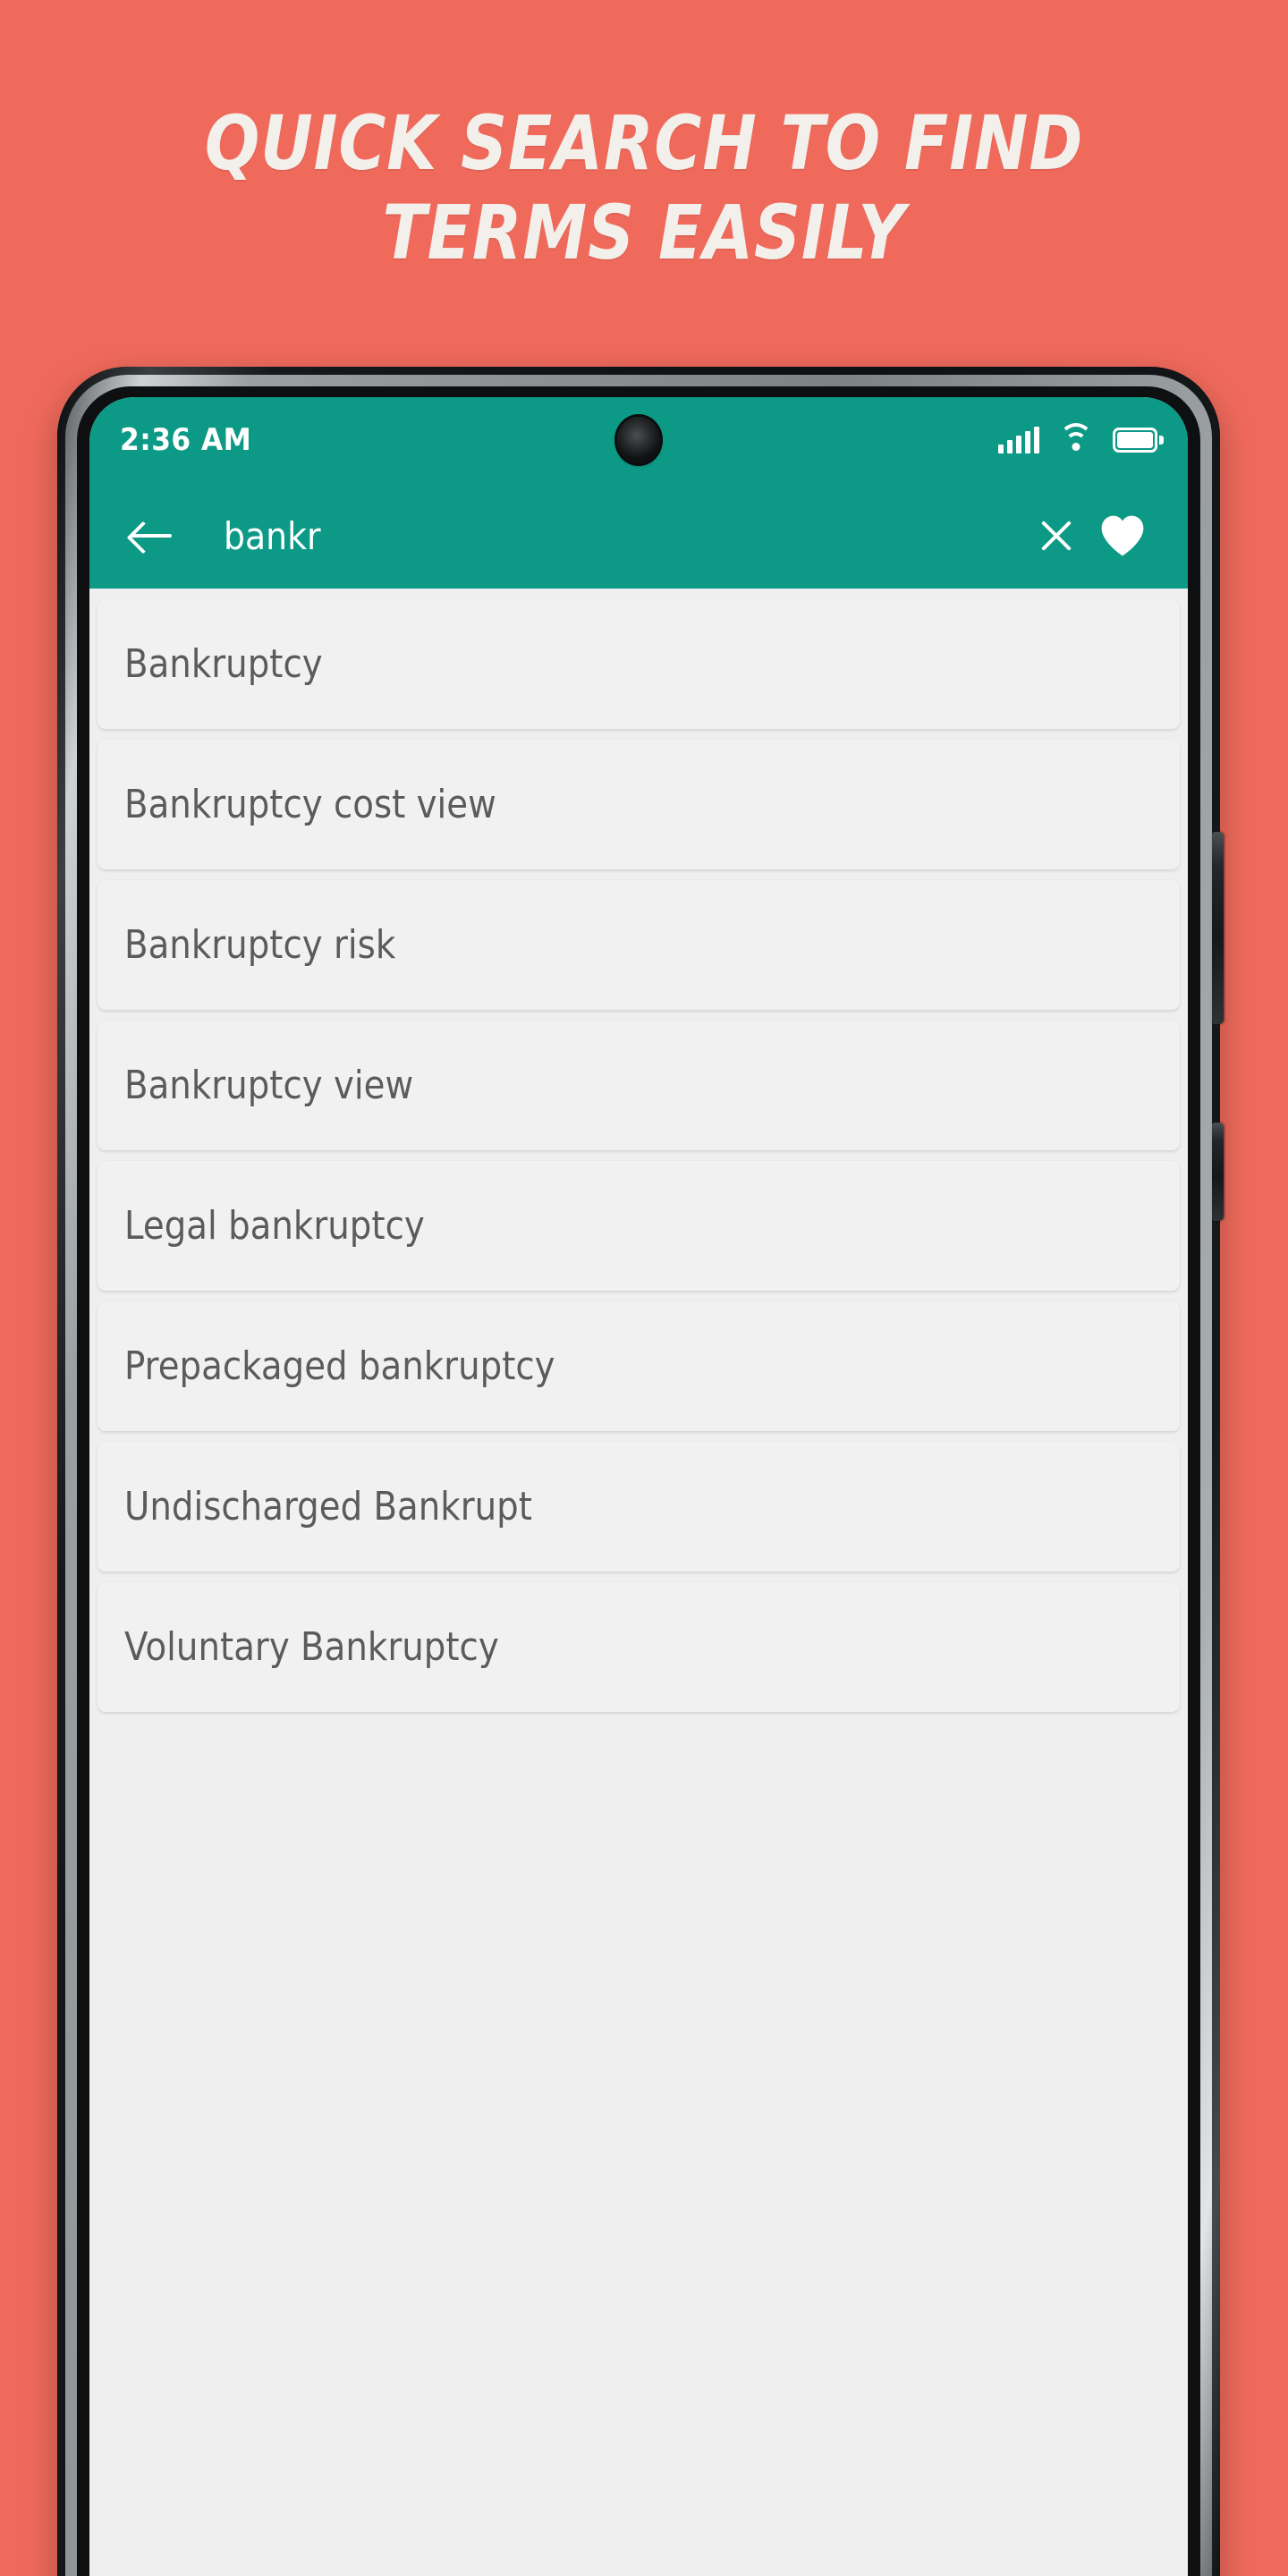  What do you see at coordinates (644, 232) in the screenshot?
I see `promo-headline-line-2: TERMS EASILY` at bounding box center [644, 232].